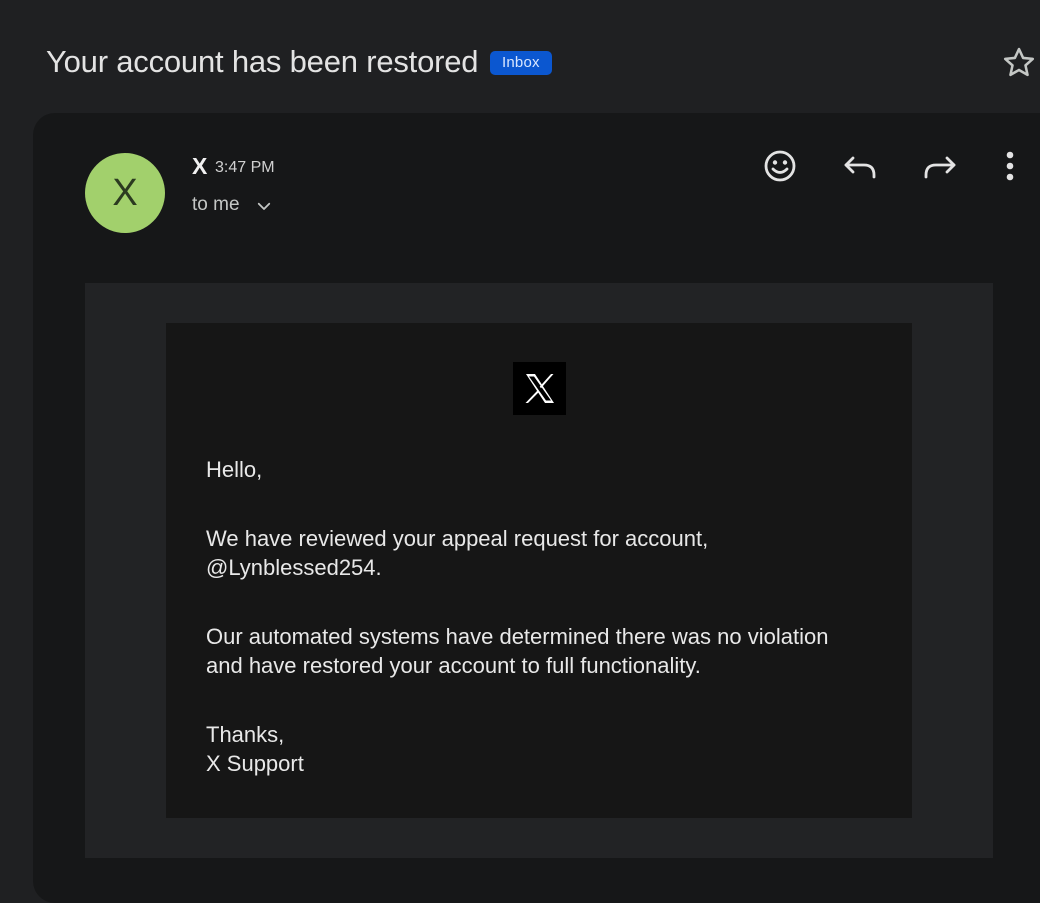 The width and height of the screenshot is (1040, 903). Describe the element at coordinates (1010, 166) in the screenshot. I see `more-options-icon` at that location.